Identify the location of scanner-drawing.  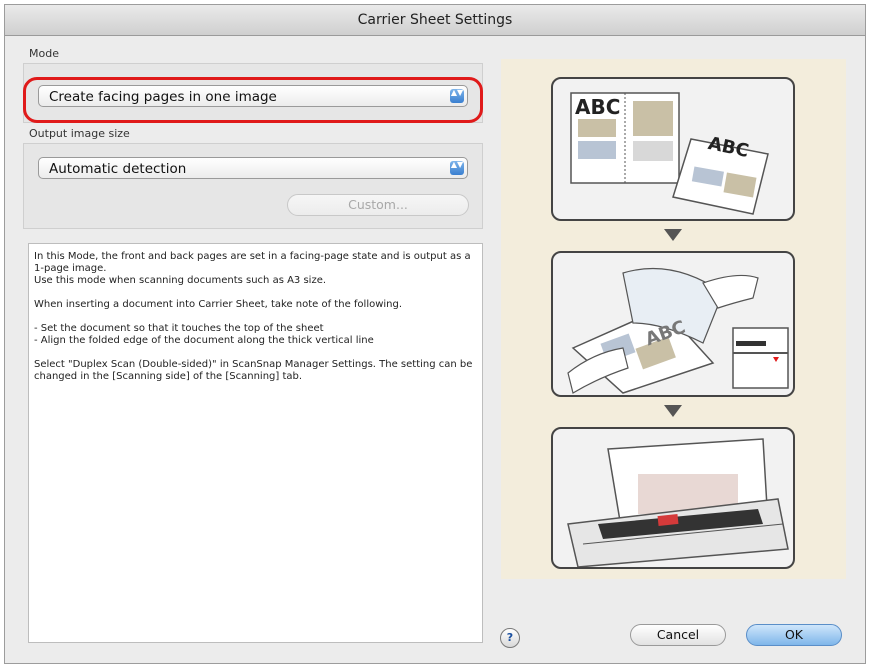
(678, 502).